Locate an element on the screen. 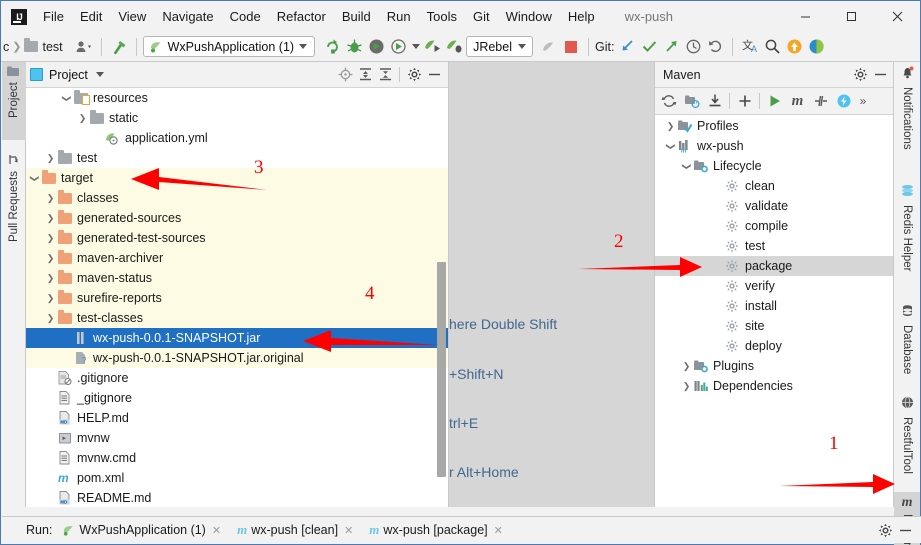 Image resolution: width=921 pixels, height=545 pixels. right-sidebar-item-restfultool: RestfulTool is located at coordinates (907, 440).